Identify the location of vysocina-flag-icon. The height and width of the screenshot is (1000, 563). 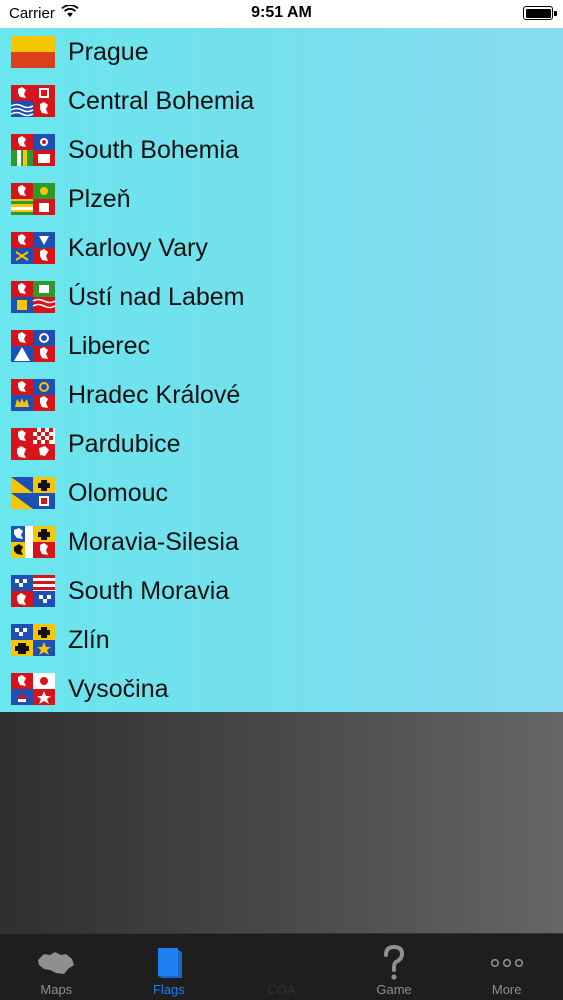
(33, 689).